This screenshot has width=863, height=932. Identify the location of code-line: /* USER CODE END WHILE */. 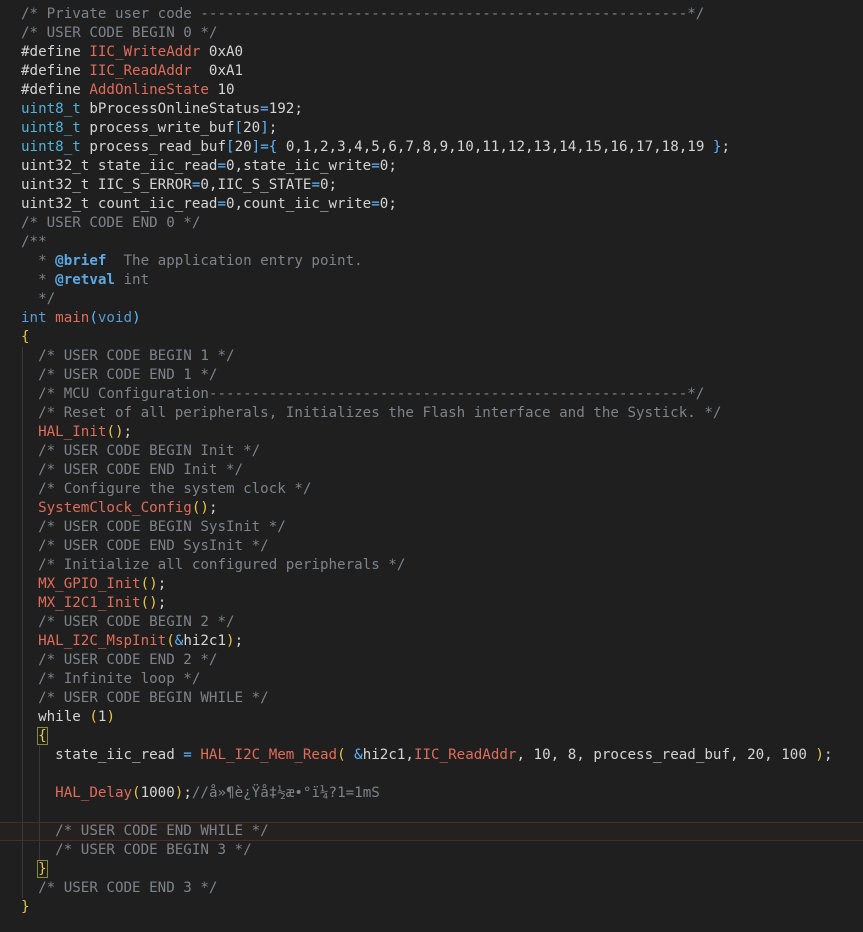
(431, 831).